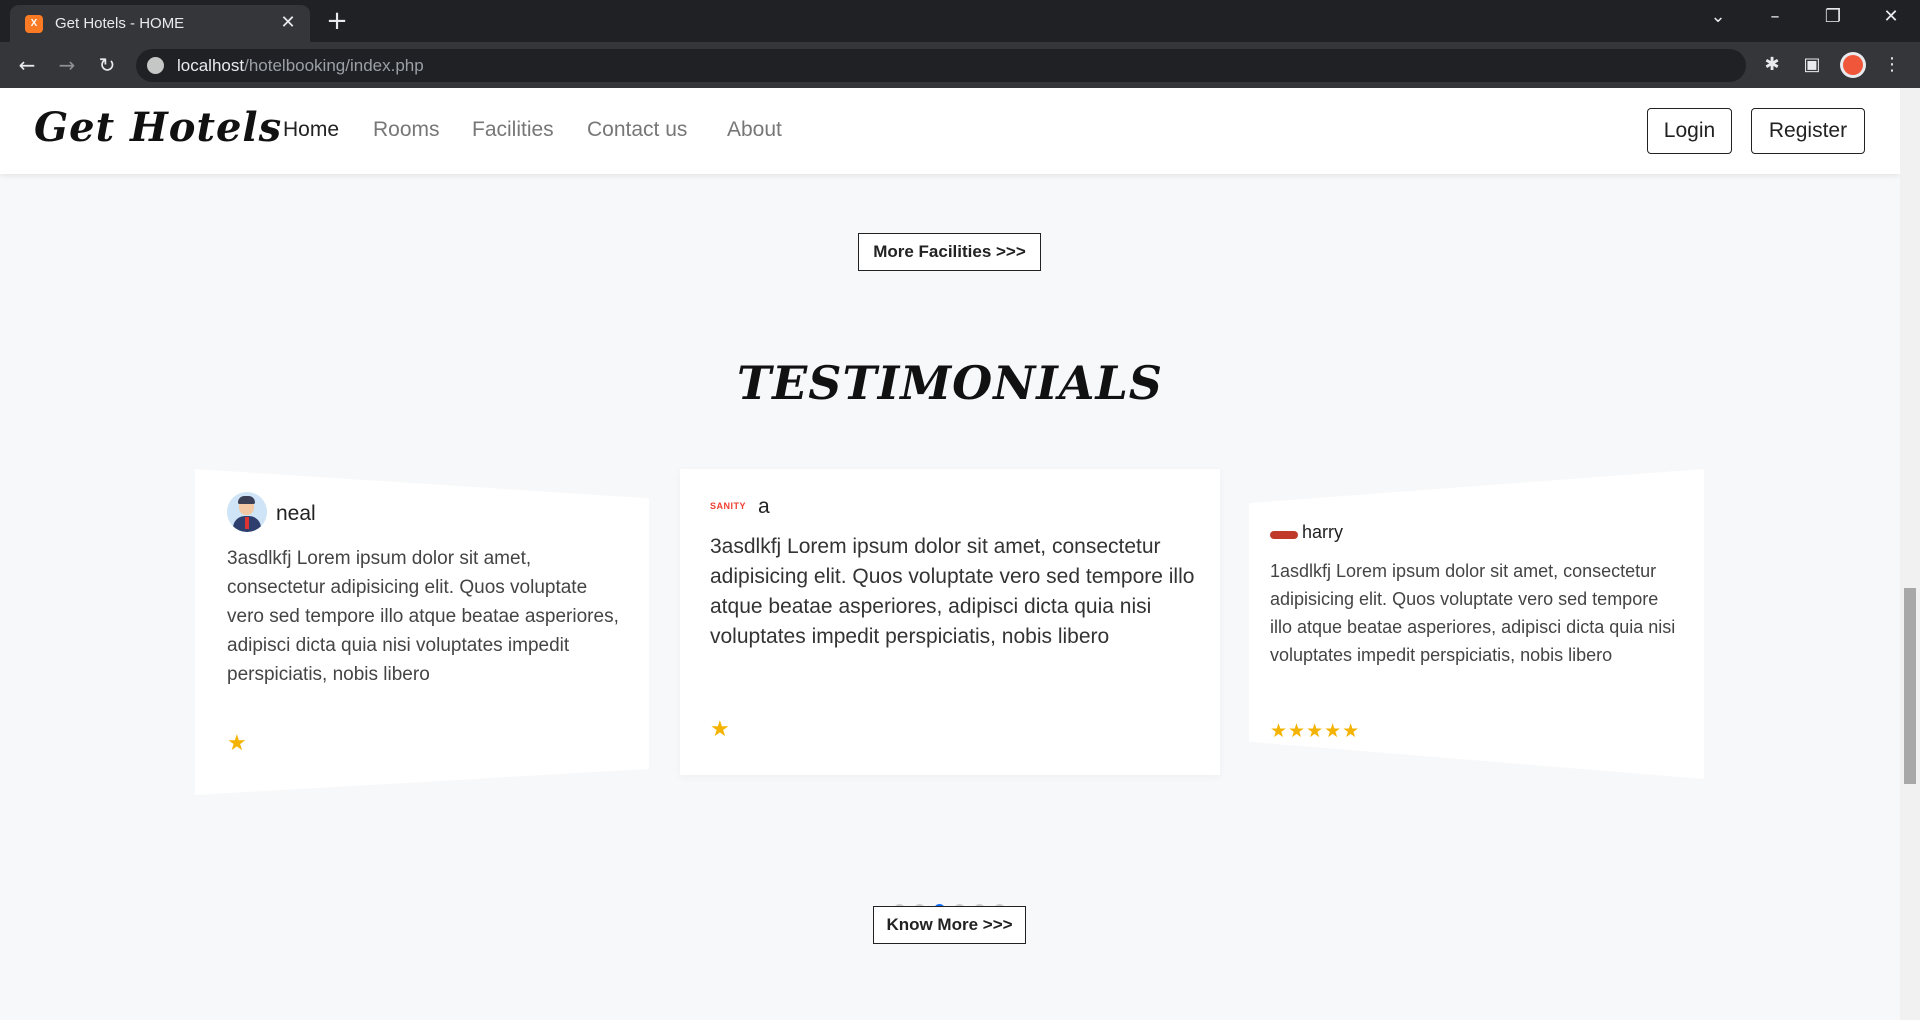 Image resolution: width=1920 pixels, height=1020 pixels. I want to click on restore-icon: ❐, so click(1833, 16).